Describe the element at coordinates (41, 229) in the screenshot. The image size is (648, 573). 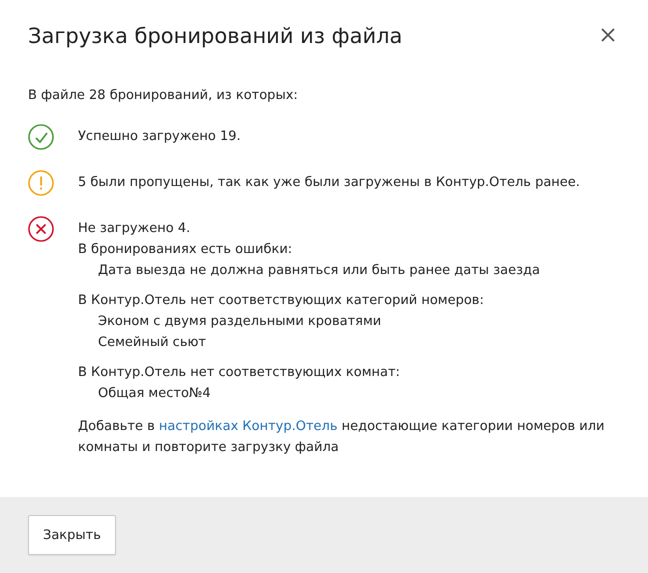
I see `cross-icon` at that location.